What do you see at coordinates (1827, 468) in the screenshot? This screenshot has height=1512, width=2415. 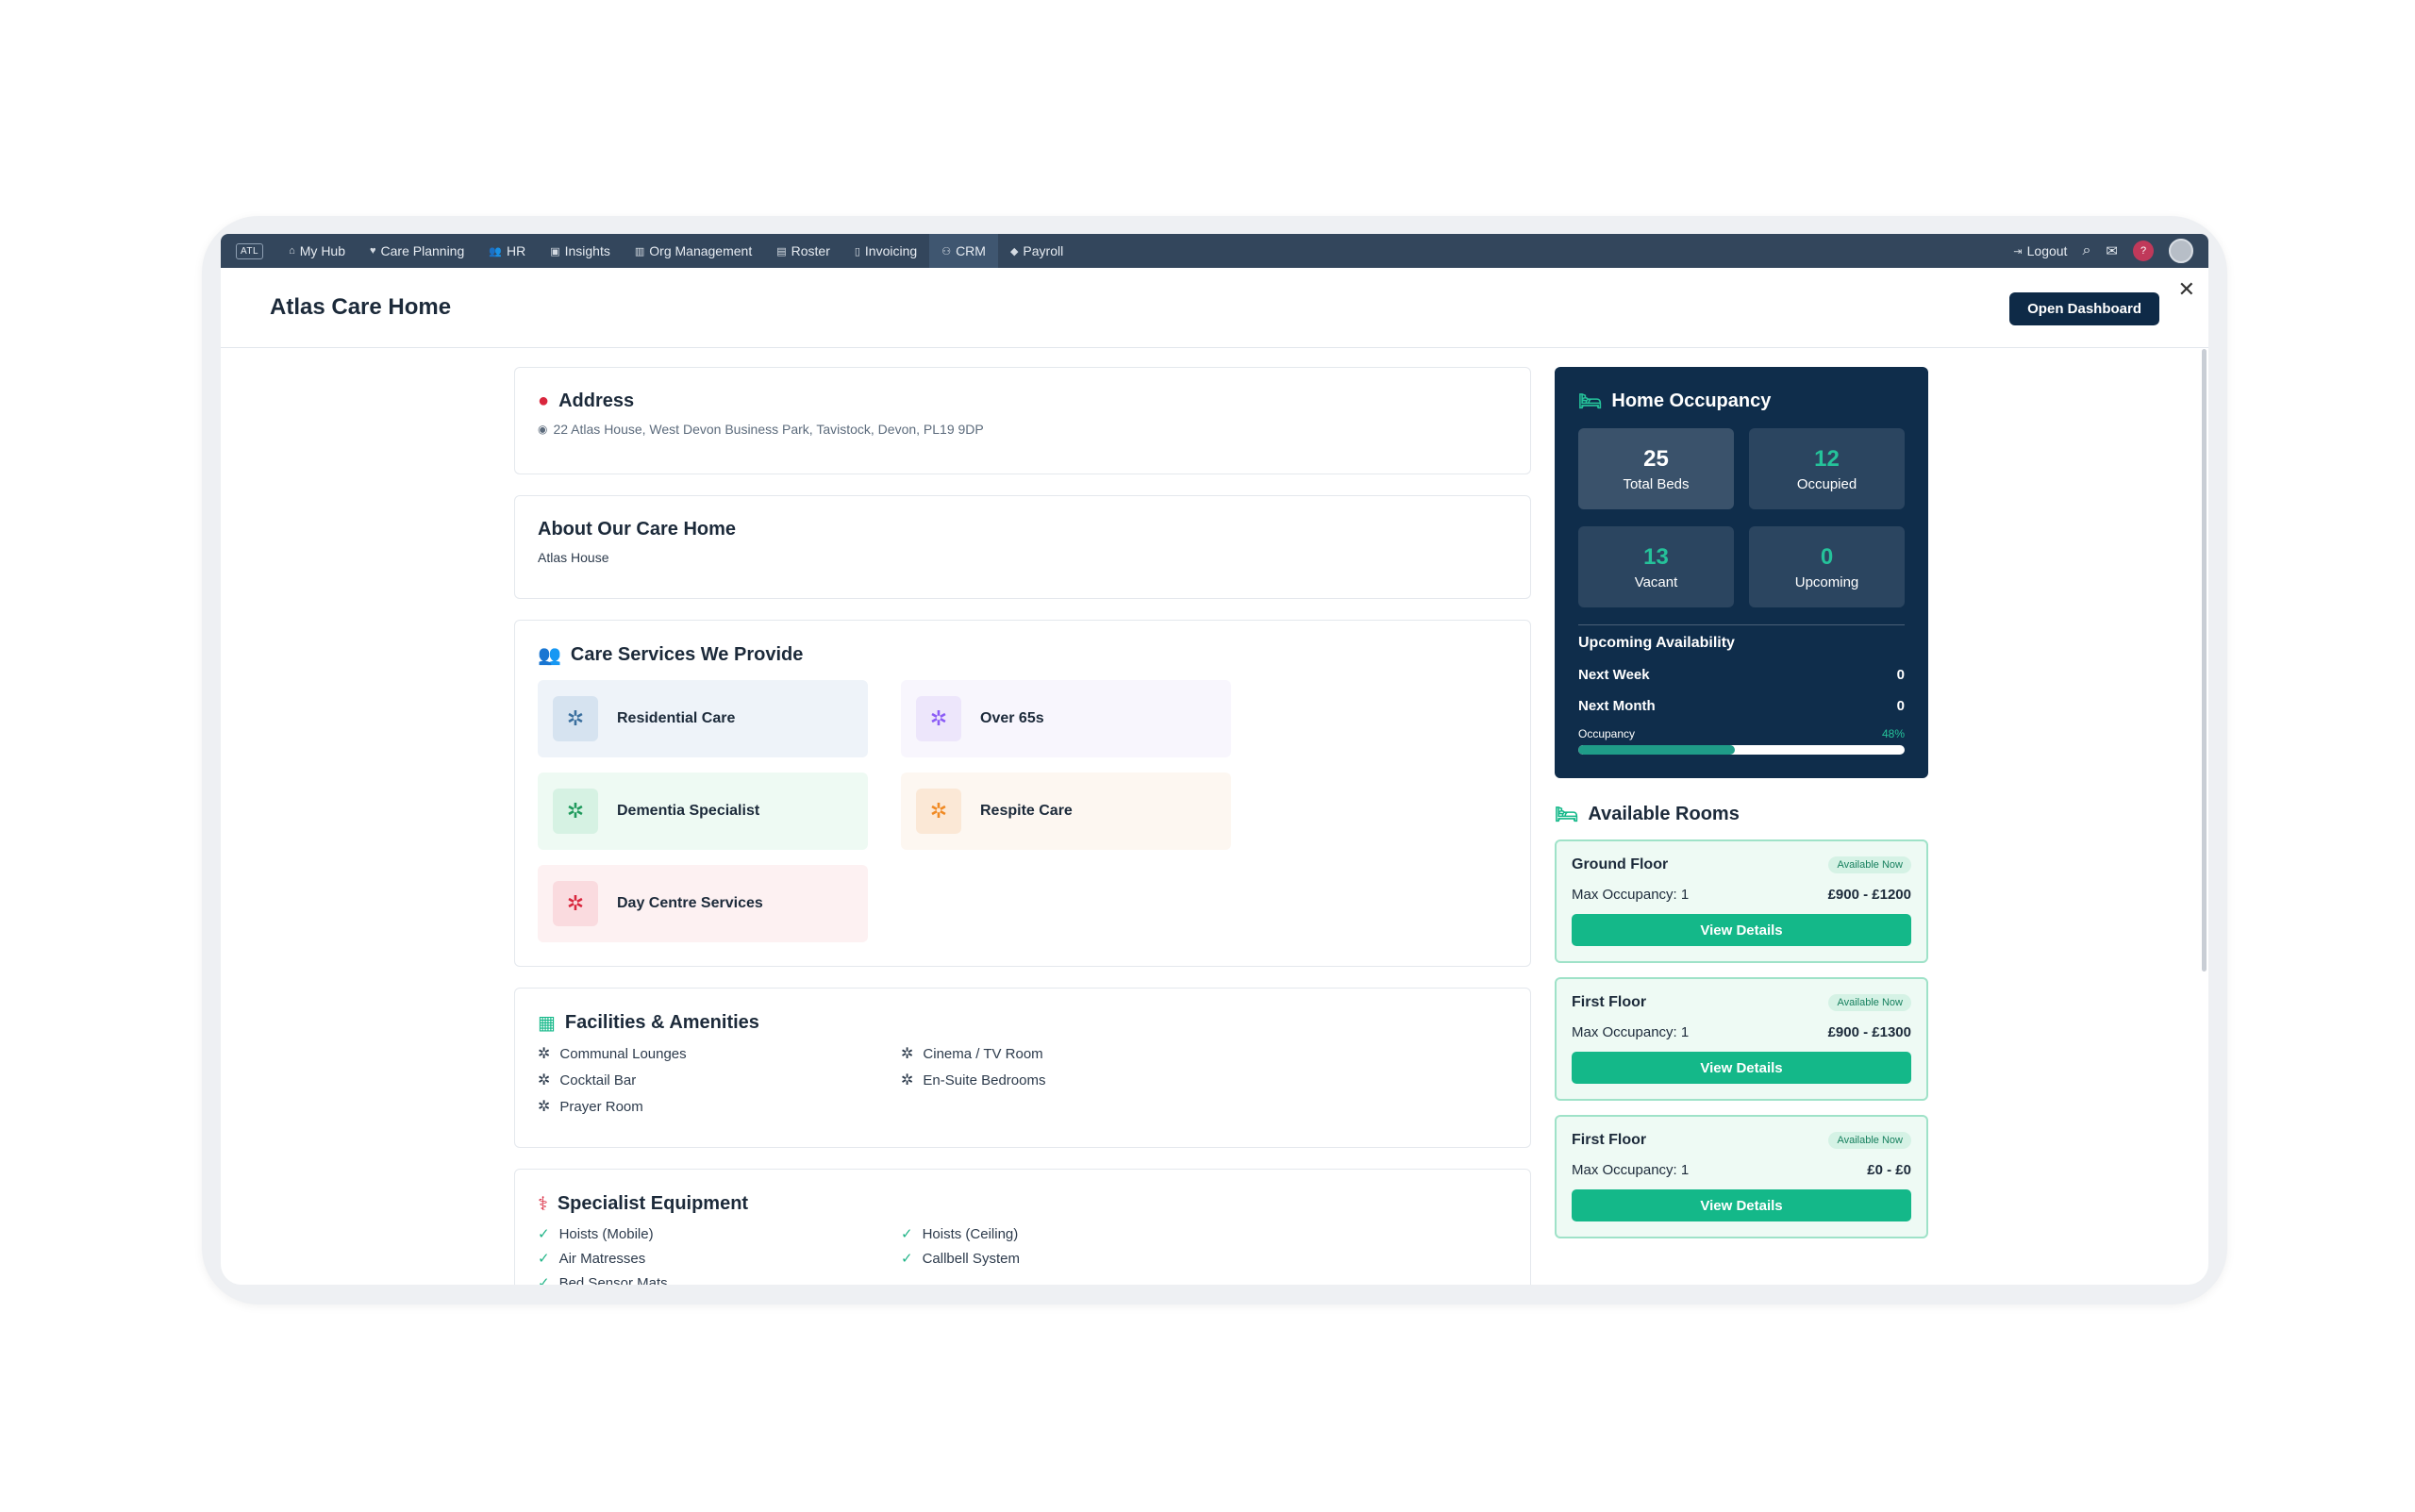 I see `stat-occupied: 12 Occupied` at bounding box center [1827, 468].